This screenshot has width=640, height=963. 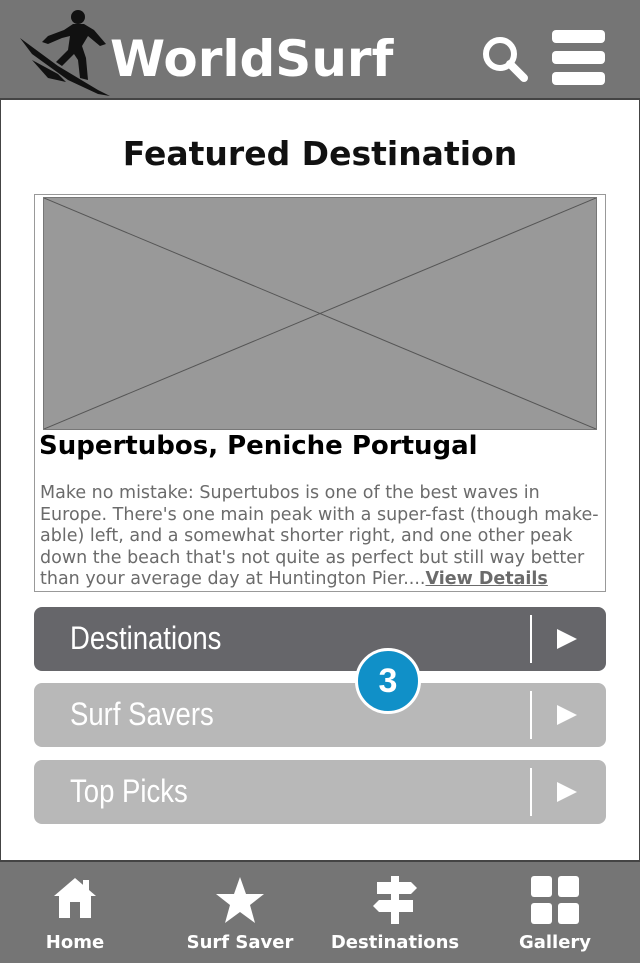 What do you see at coordinates (75, 942) in the screenshot?
I see `nav-label: Home` at bounding box center [75, 942].